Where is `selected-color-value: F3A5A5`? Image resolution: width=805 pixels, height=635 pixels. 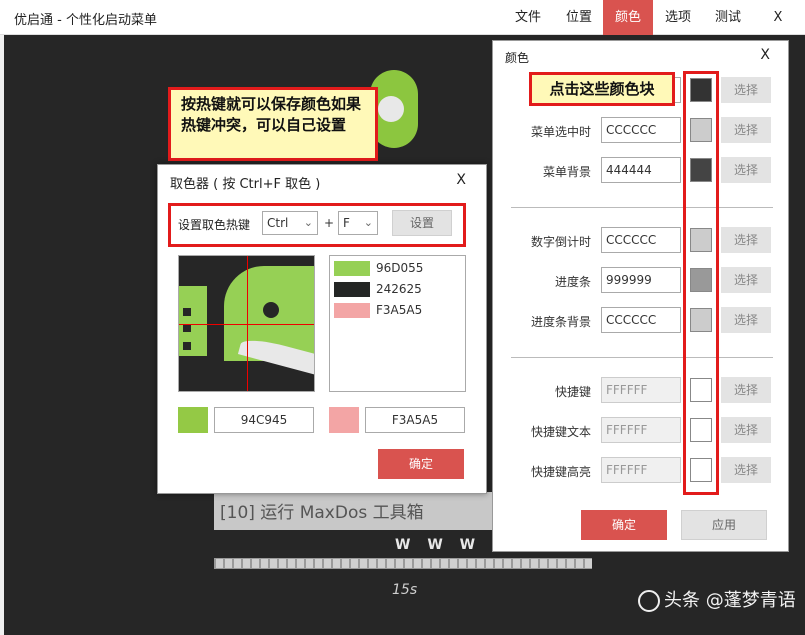 selected-color-value: F3A5A5 is located at coordinates (415, 420).